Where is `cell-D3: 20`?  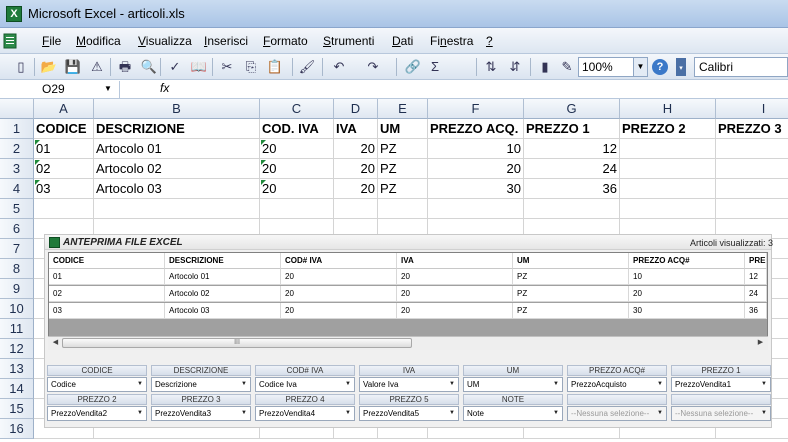
cell-D3: 20 is located at coordinates (356, 169).